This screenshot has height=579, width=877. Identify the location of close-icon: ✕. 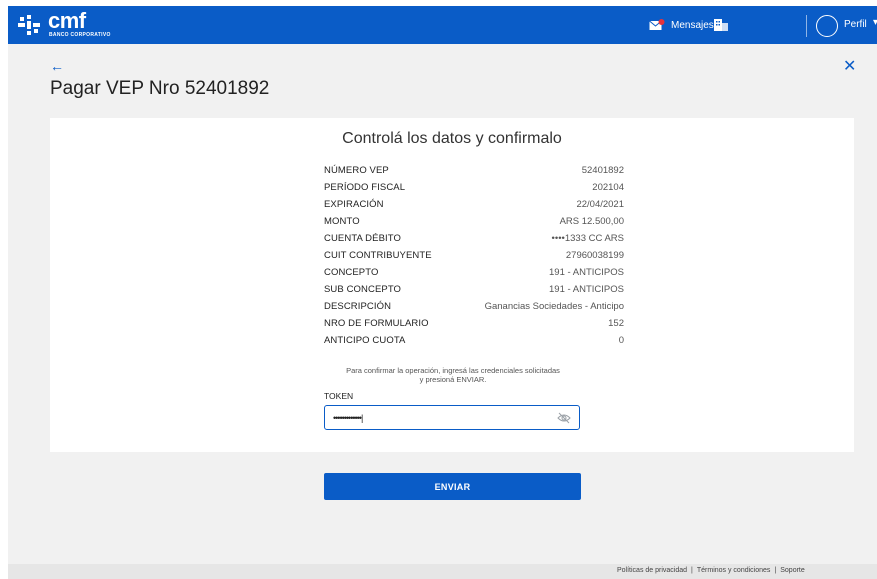
(849, 66).